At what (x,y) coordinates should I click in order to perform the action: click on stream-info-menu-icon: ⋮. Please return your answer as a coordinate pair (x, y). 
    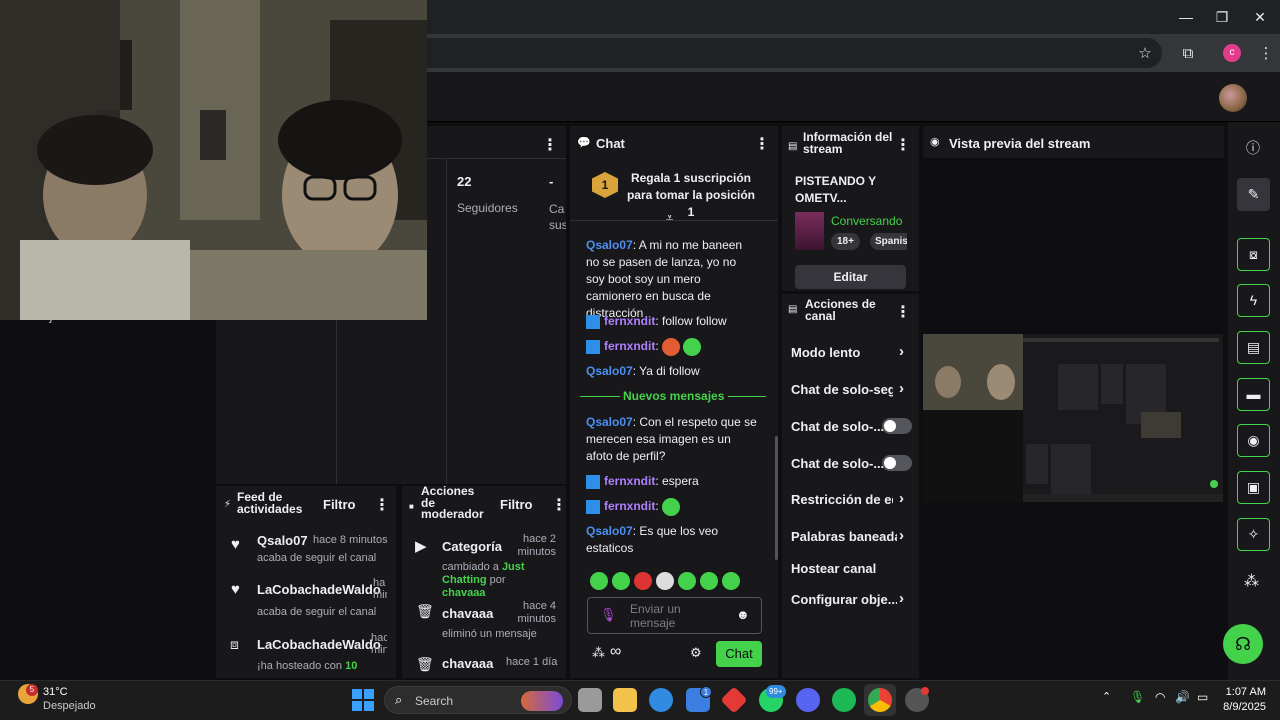
    Looking at the image, I should click on (903, 145).